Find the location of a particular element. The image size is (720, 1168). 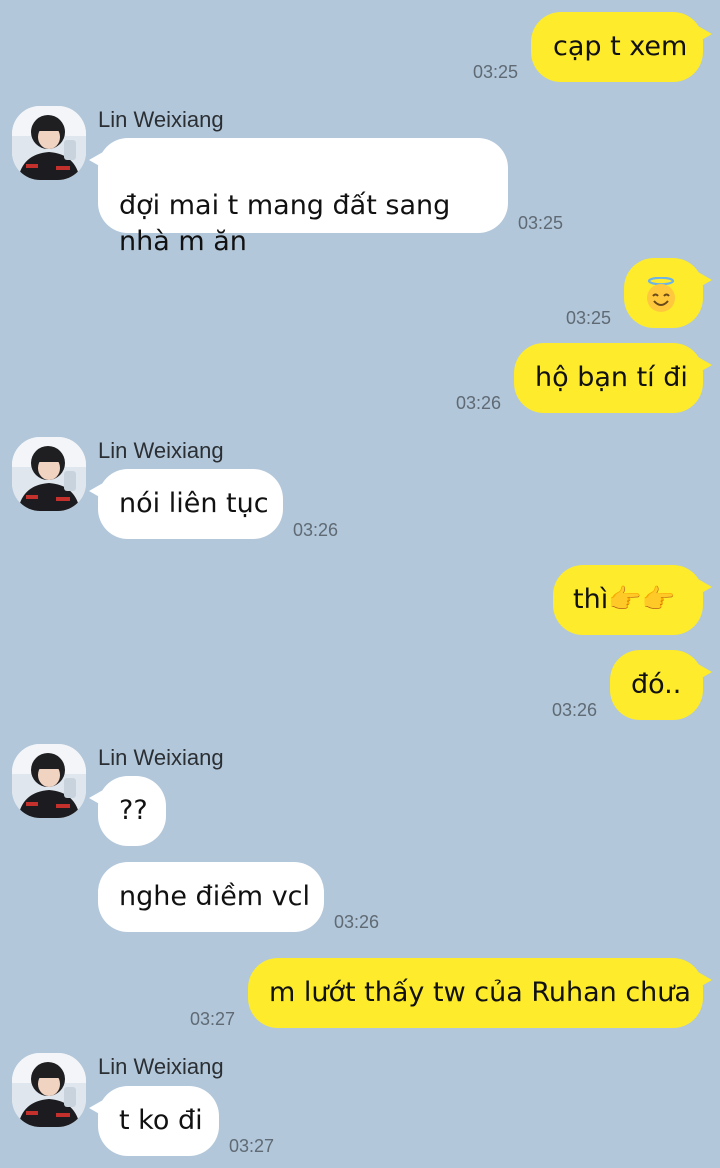

message-text: nghe điềm vcl is located at coordinates (215, 896).